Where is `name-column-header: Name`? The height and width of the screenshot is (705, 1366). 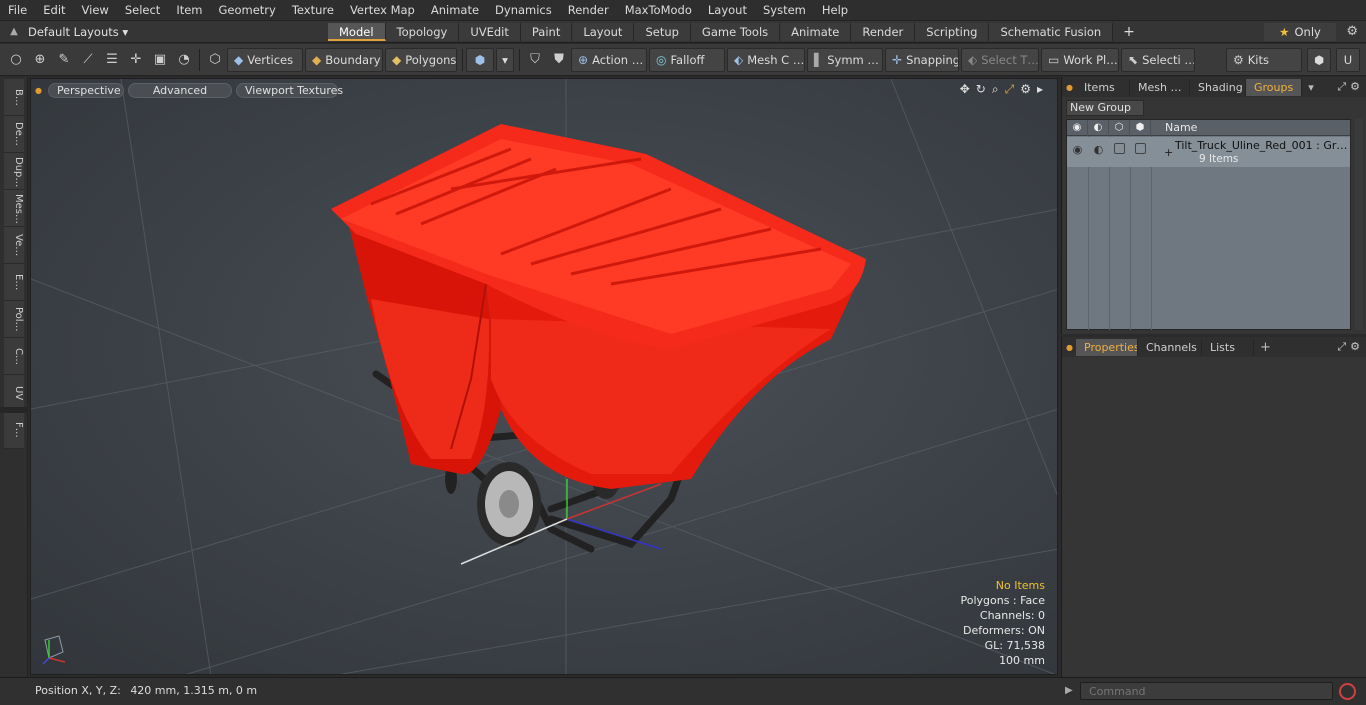 name-column-header: Name is located at coordinates (1174, 127).